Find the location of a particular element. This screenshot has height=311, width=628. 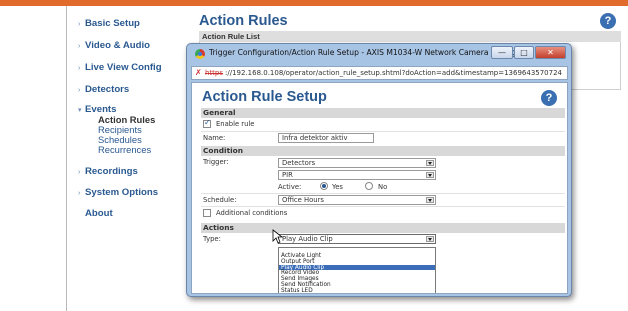

chevron-down-icon: ▾ is located at coordinates (80, 110).